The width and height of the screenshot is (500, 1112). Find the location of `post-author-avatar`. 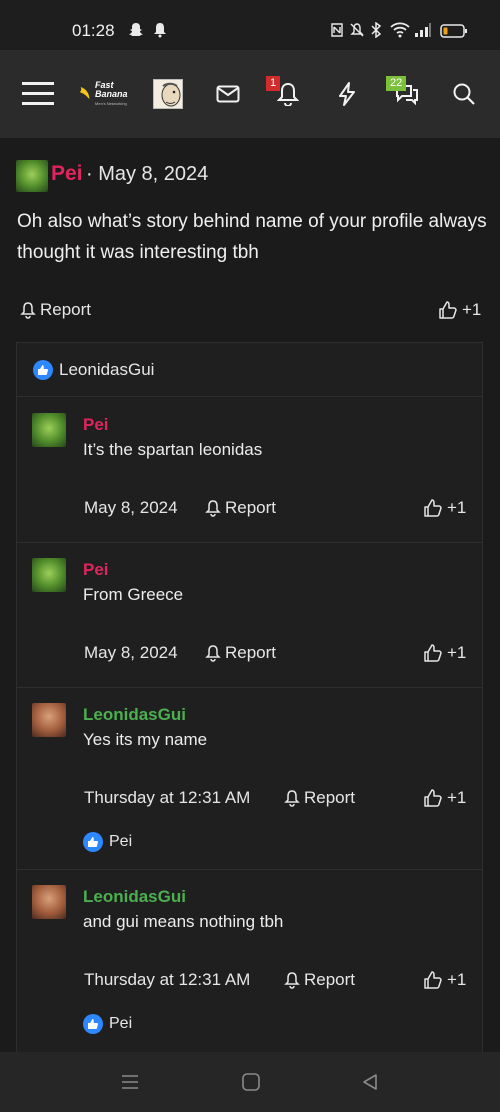

post-author-avatar is located at coordinates (32, 176).